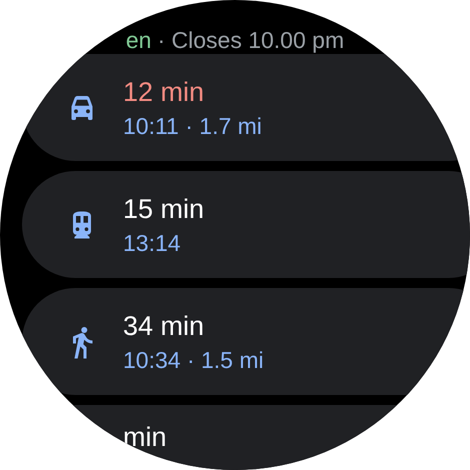 The height and width of the screenshot is (470, 470). I want to click on open-status: en, so click(139, 40).